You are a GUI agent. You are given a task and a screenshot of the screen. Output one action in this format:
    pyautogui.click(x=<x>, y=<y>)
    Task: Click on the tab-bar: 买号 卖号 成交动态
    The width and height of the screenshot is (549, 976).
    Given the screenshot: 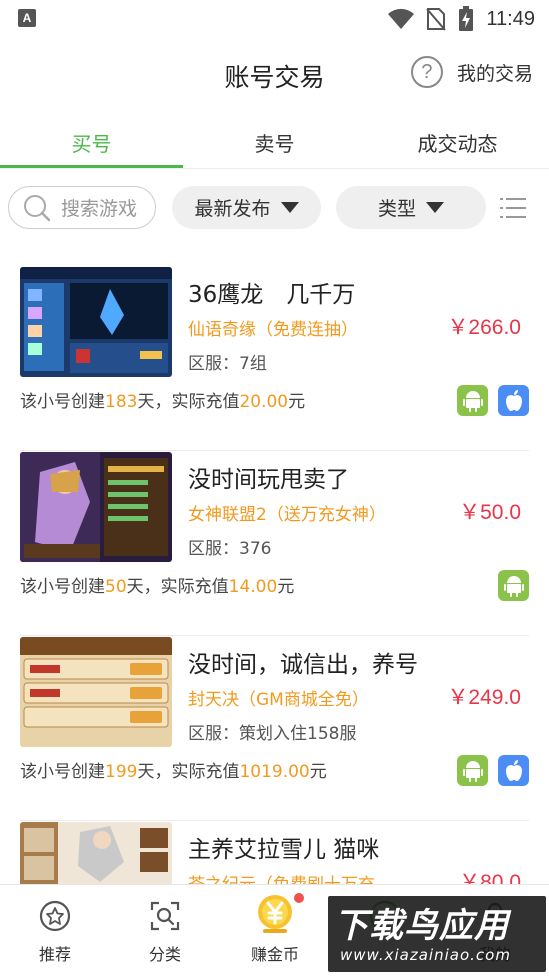 What is the action you would take?
    pyautogui.click(x=274, y=140)
    